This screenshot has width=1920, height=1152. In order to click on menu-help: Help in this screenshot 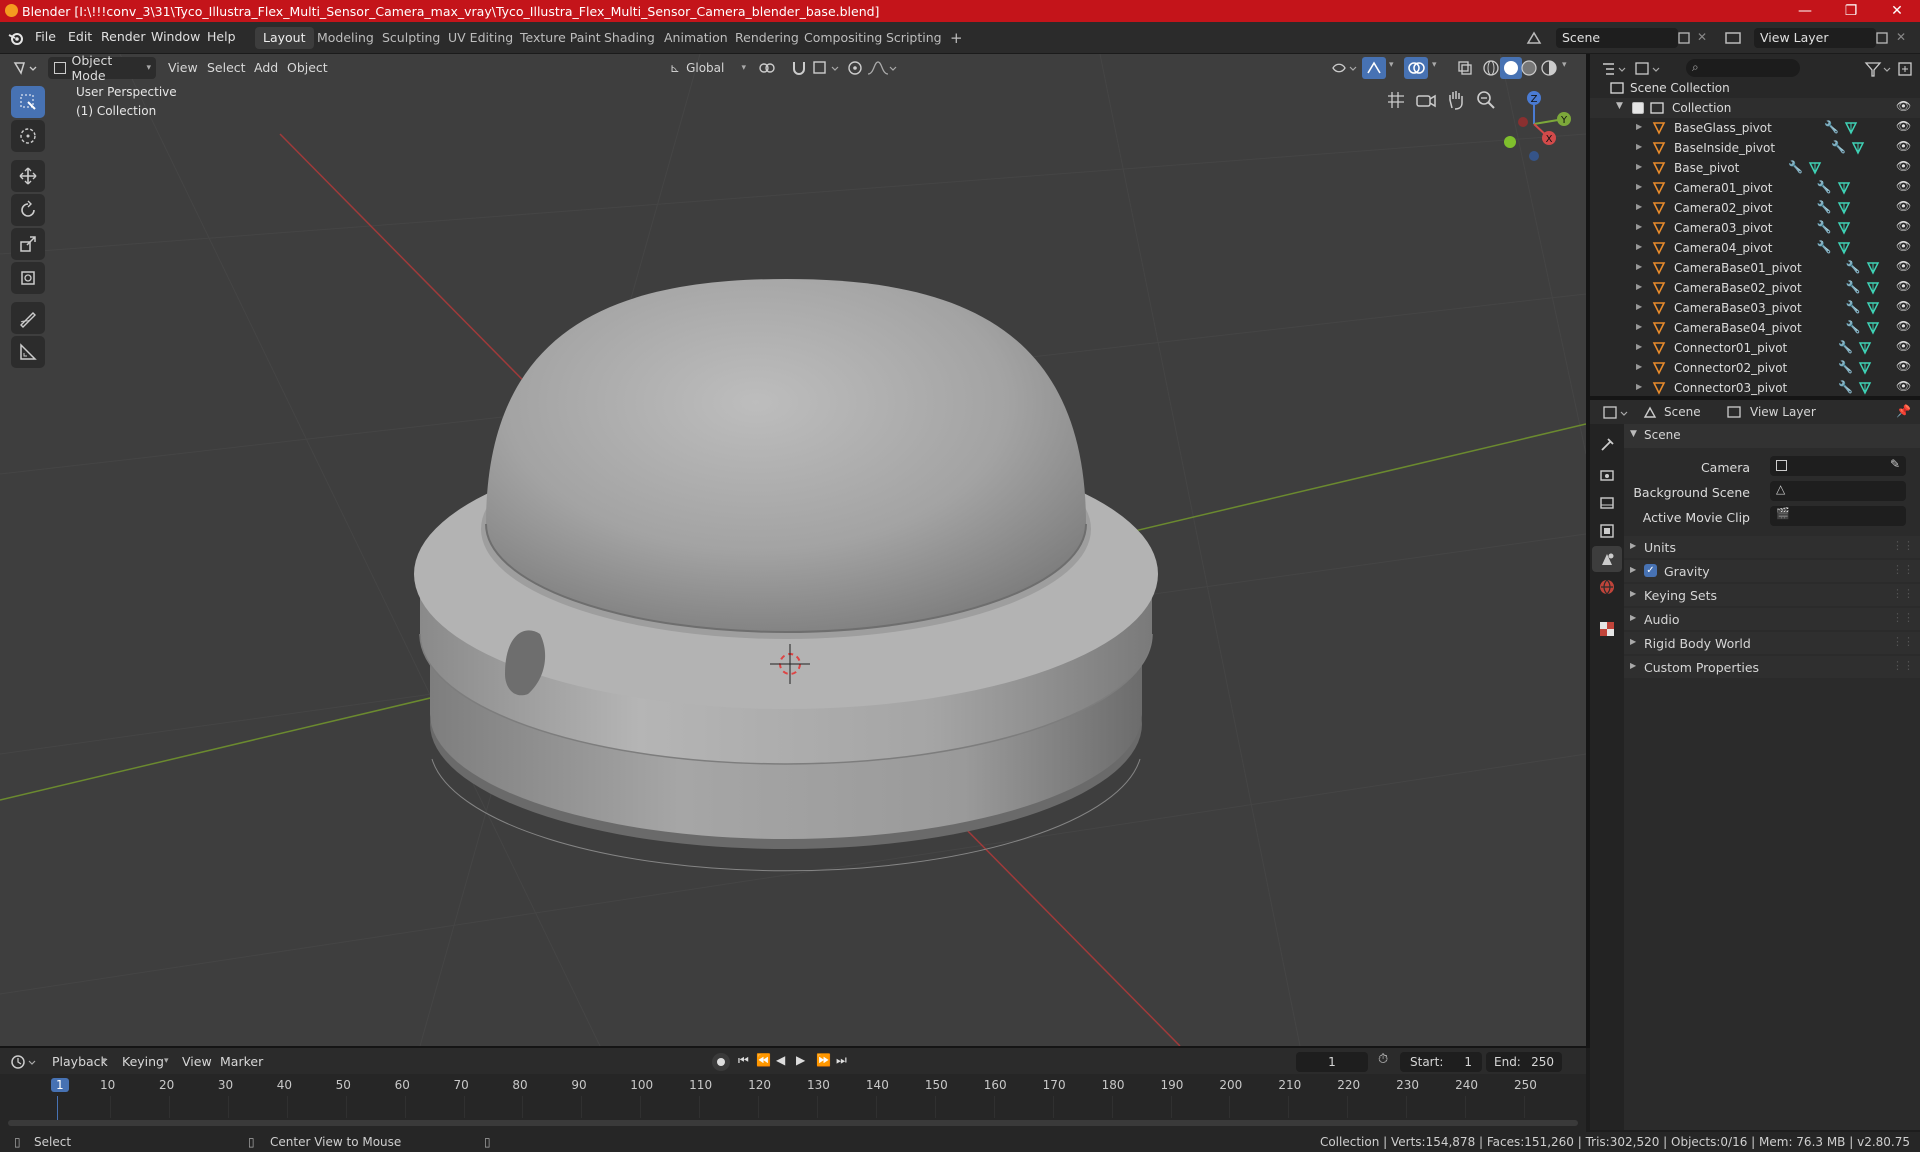, I will do `click(221, 36)`.